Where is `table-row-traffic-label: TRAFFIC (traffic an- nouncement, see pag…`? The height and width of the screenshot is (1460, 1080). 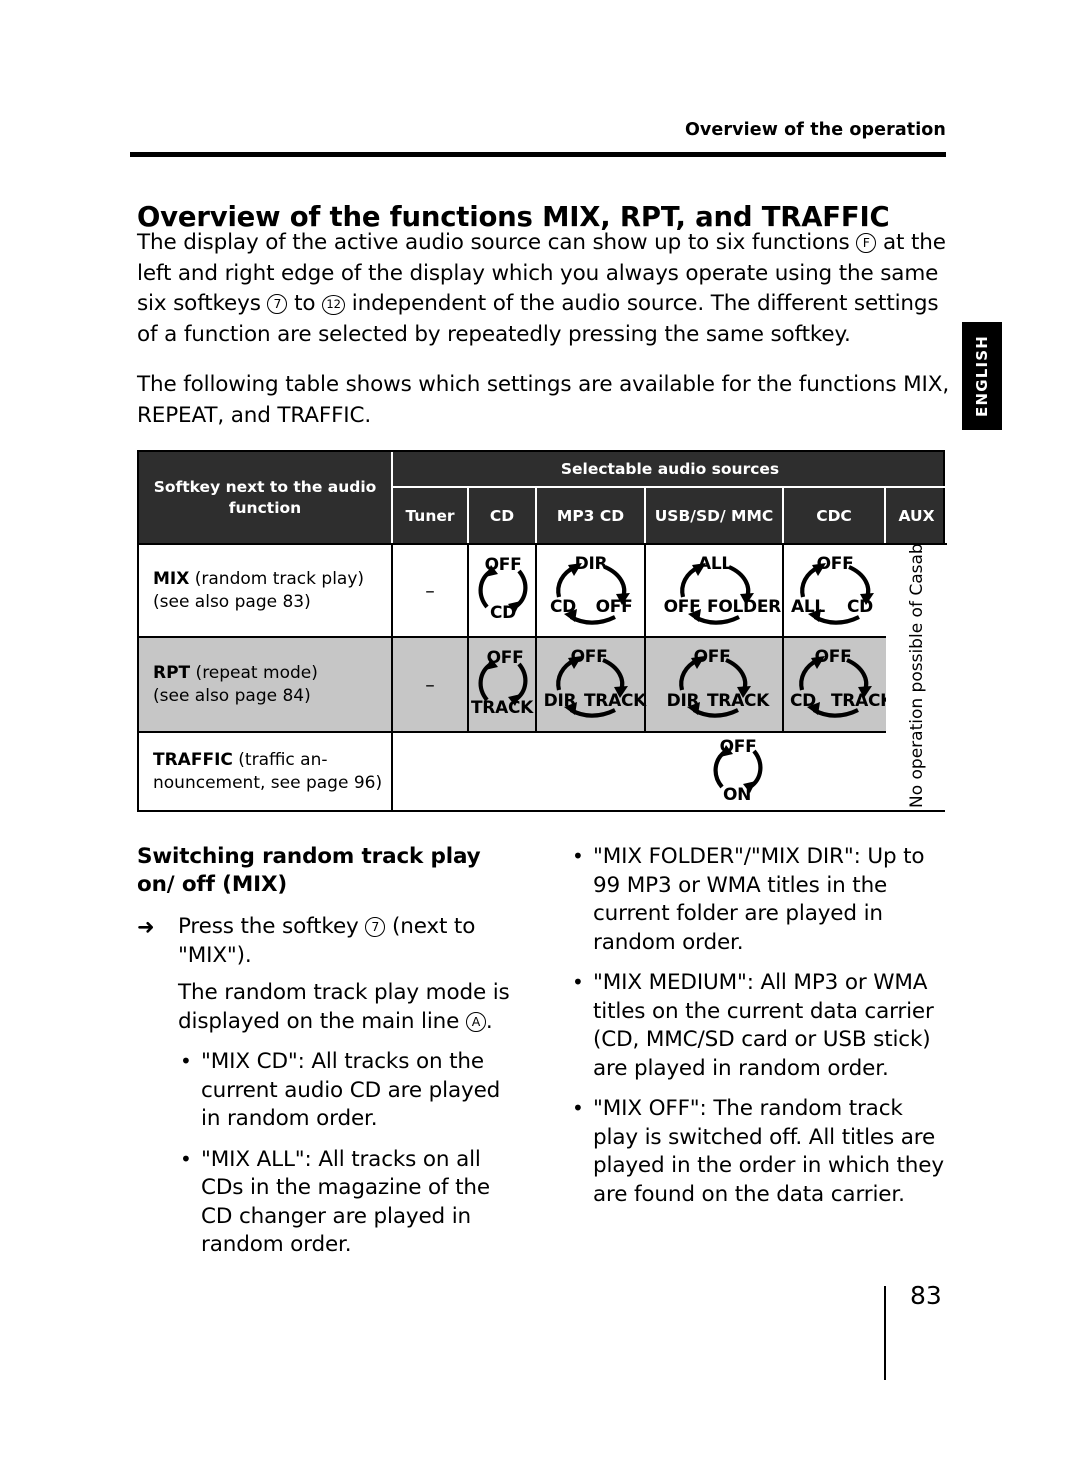
table-row-traffic-label: TRAFFIC (traffic an- nouncement, see pag… is located at coordinates (266, 771).